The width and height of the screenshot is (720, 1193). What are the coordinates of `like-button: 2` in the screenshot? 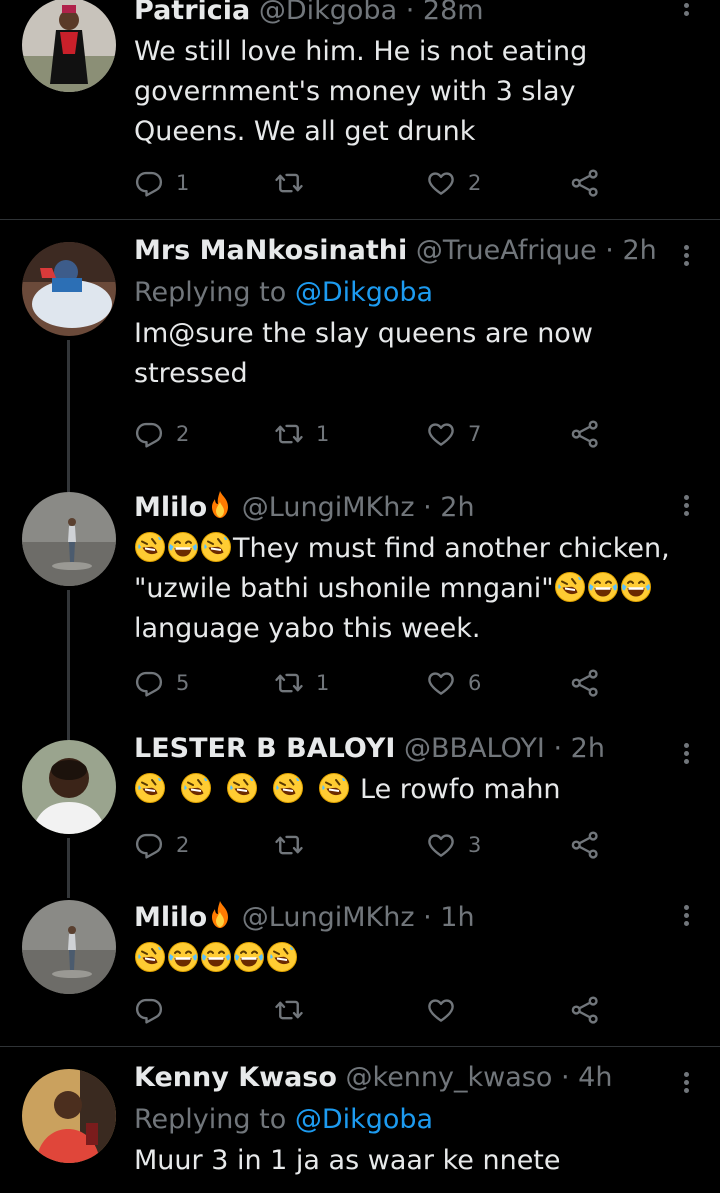 It's located at (453, 183).